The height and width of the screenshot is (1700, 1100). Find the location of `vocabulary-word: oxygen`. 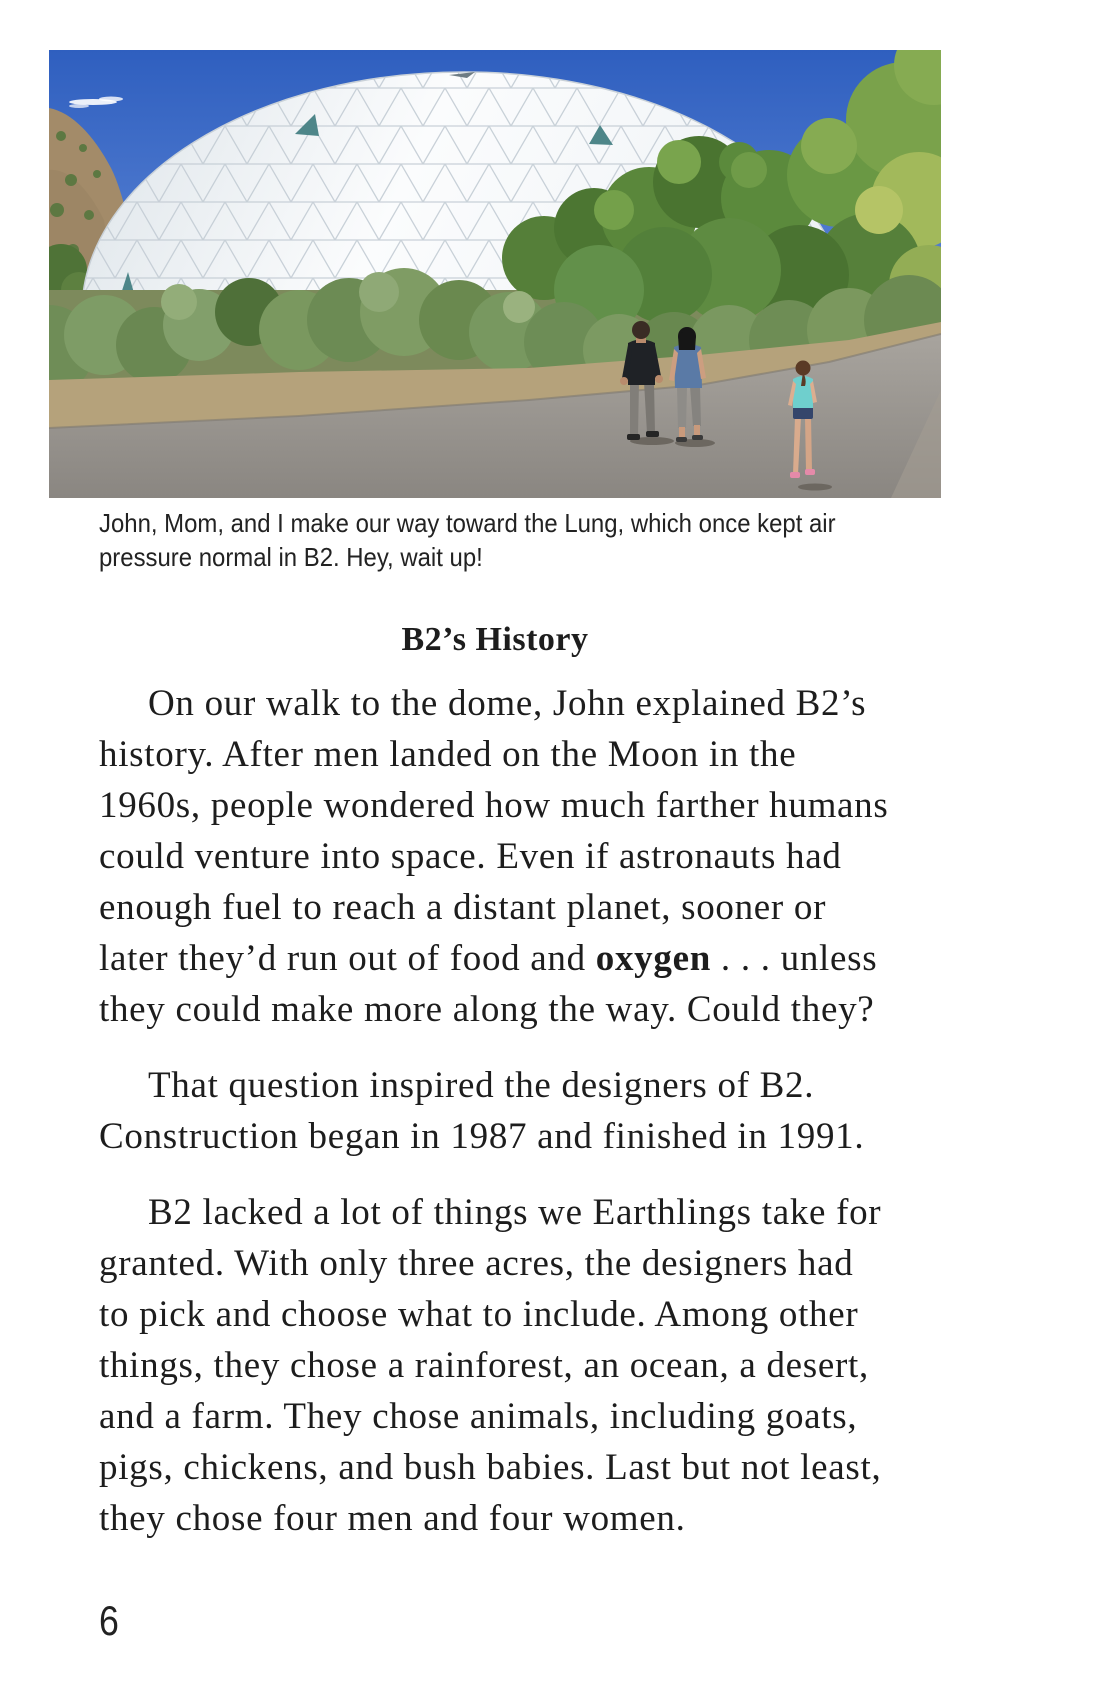

vocabulary-word: oxygen is located at coordinates (653, 958).